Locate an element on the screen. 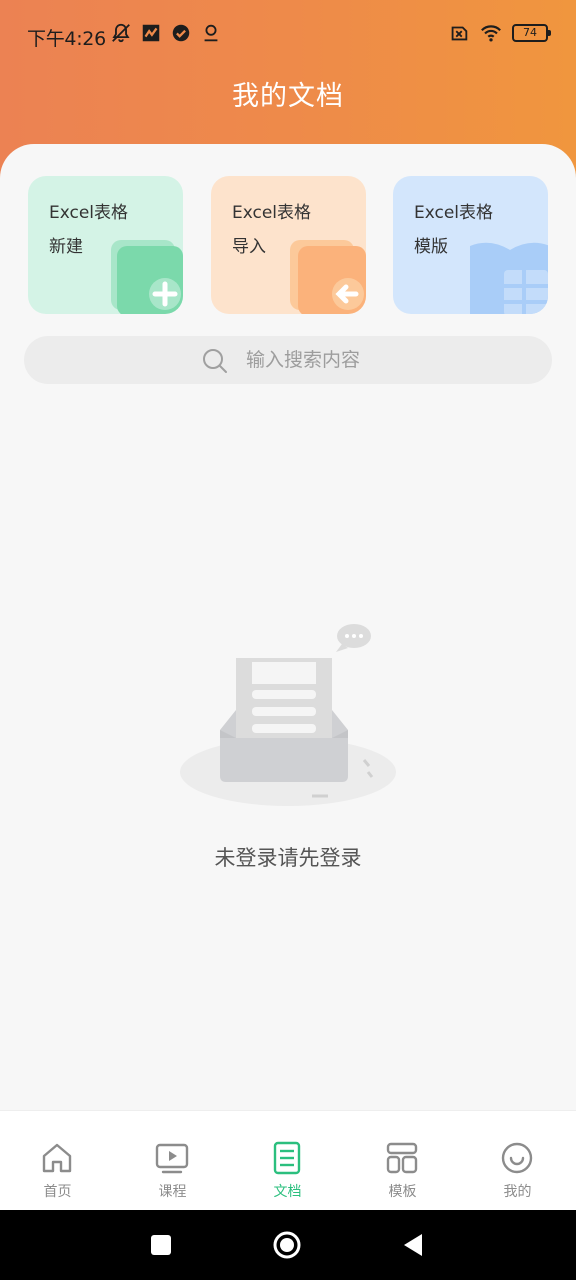 The image size is (576, 1280). new-doc-plus-icon is located at coordinates (147, 277).